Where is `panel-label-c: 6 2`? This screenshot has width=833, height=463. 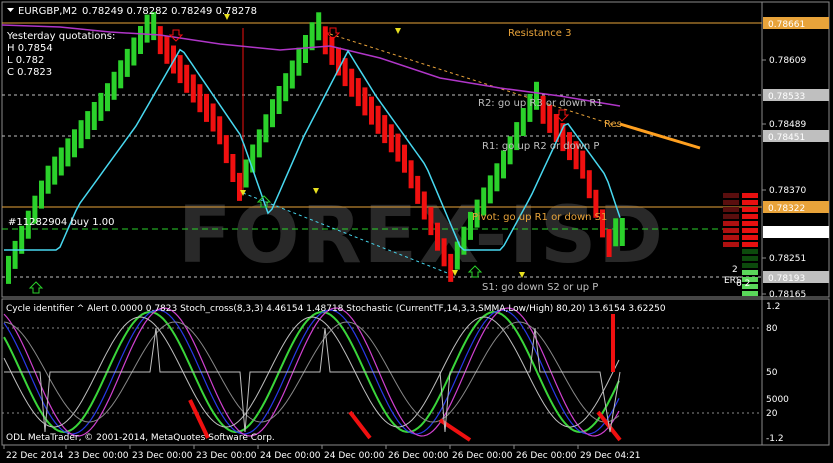
panel-label-c: 6 2 is located at coordinates (743, 284).